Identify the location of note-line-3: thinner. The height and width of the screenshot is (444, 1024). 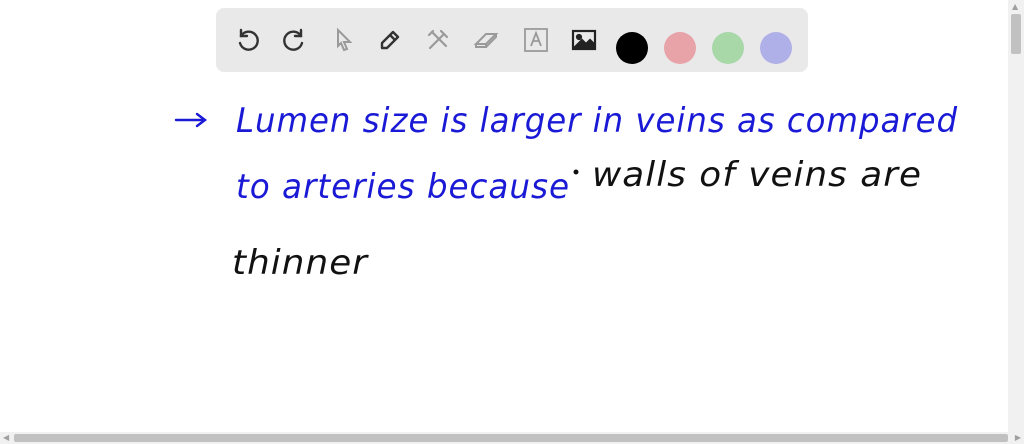
(300, 263).